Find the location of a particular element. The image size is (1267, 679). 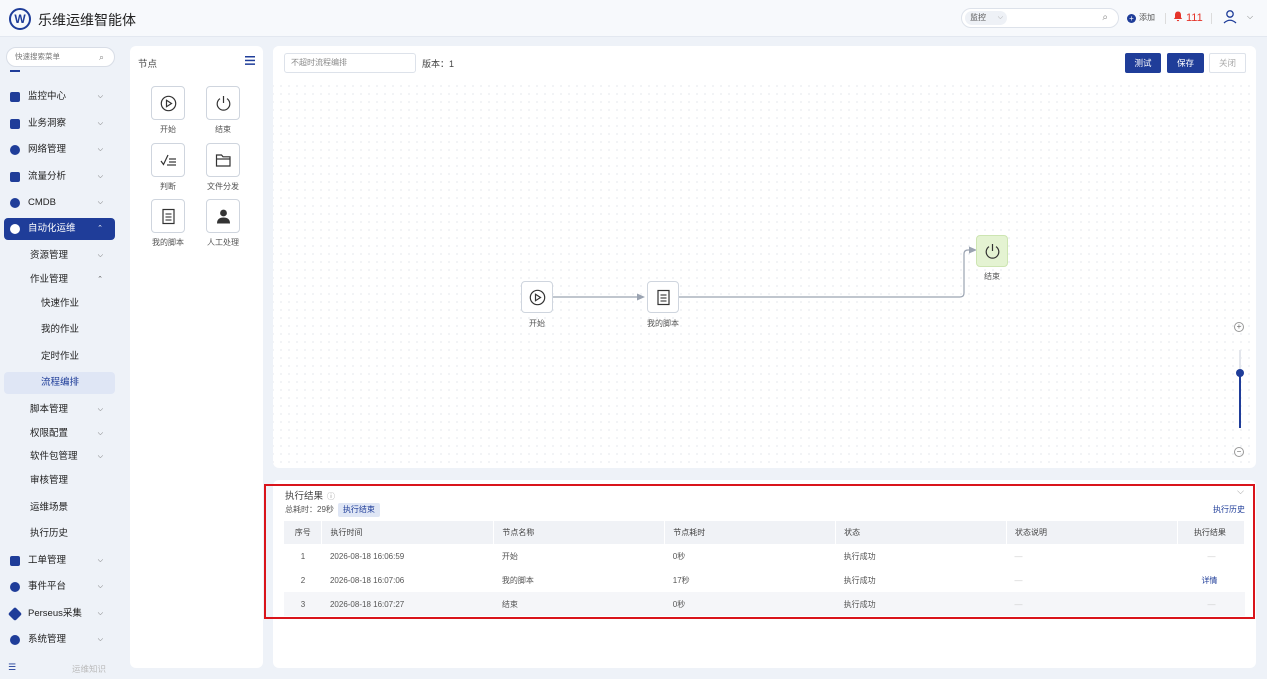

sidebar-sub-permission: 权限配置 ⌵ is located at coordinates (59, 434).